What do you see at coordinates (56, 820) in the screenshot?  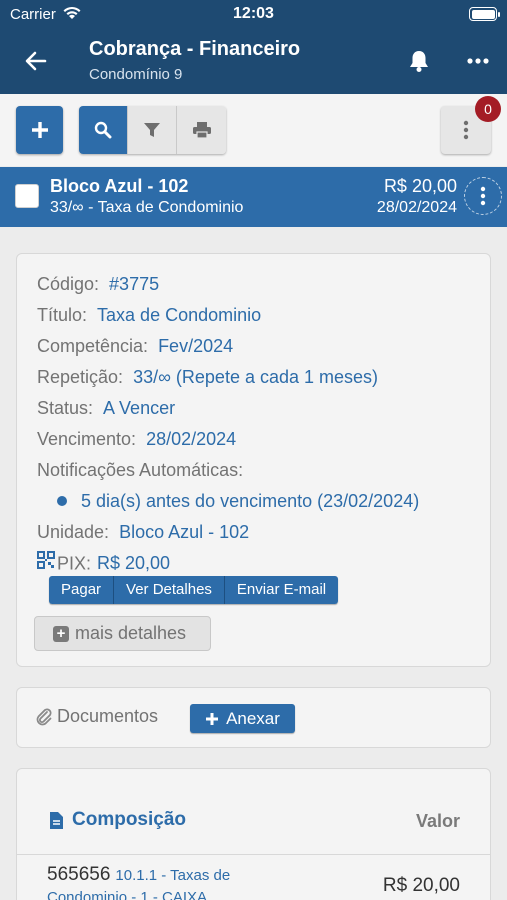 I see `document-icon` at bounding box center [56, 820].